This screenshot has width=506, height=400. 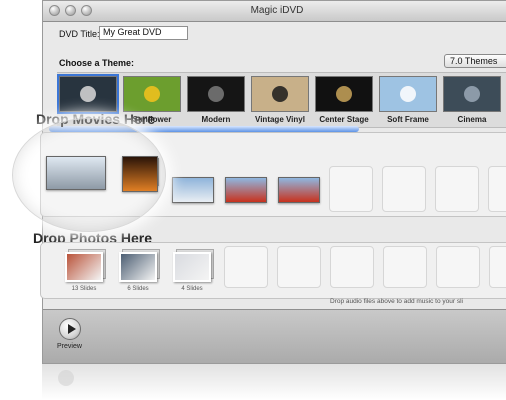 I want to click on window-title: Magic iDVD, so click(x=277, y=10).